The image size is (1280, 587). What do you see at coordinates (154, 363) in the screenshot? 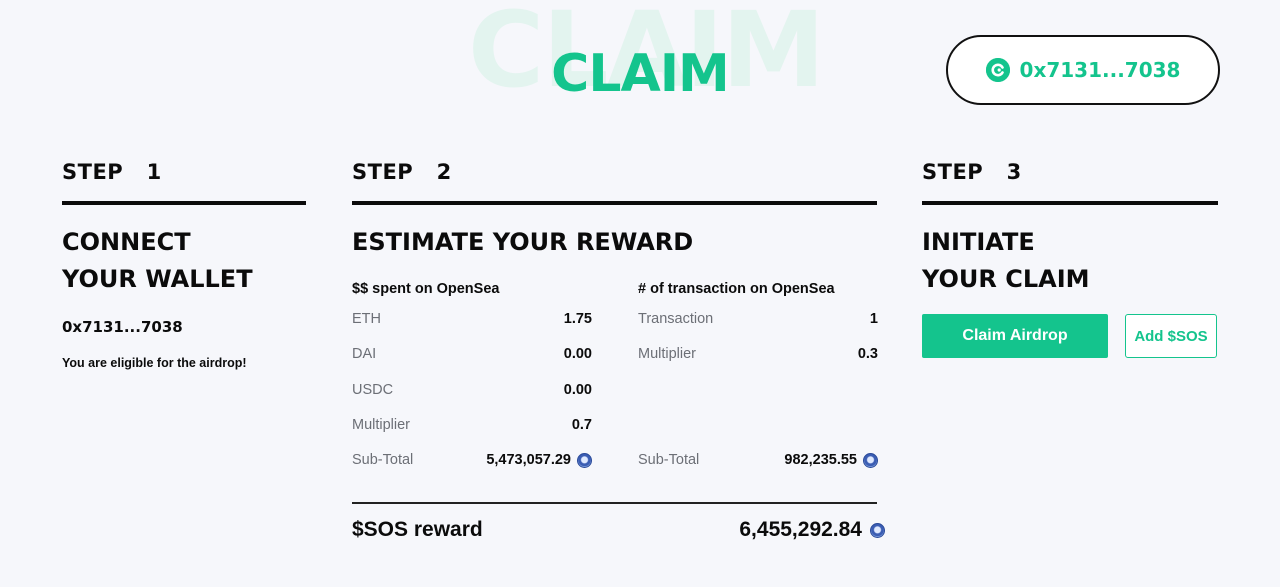
I see `eligibility-message: You are eligible for the airdrop!` at bounding box center [154, 363].